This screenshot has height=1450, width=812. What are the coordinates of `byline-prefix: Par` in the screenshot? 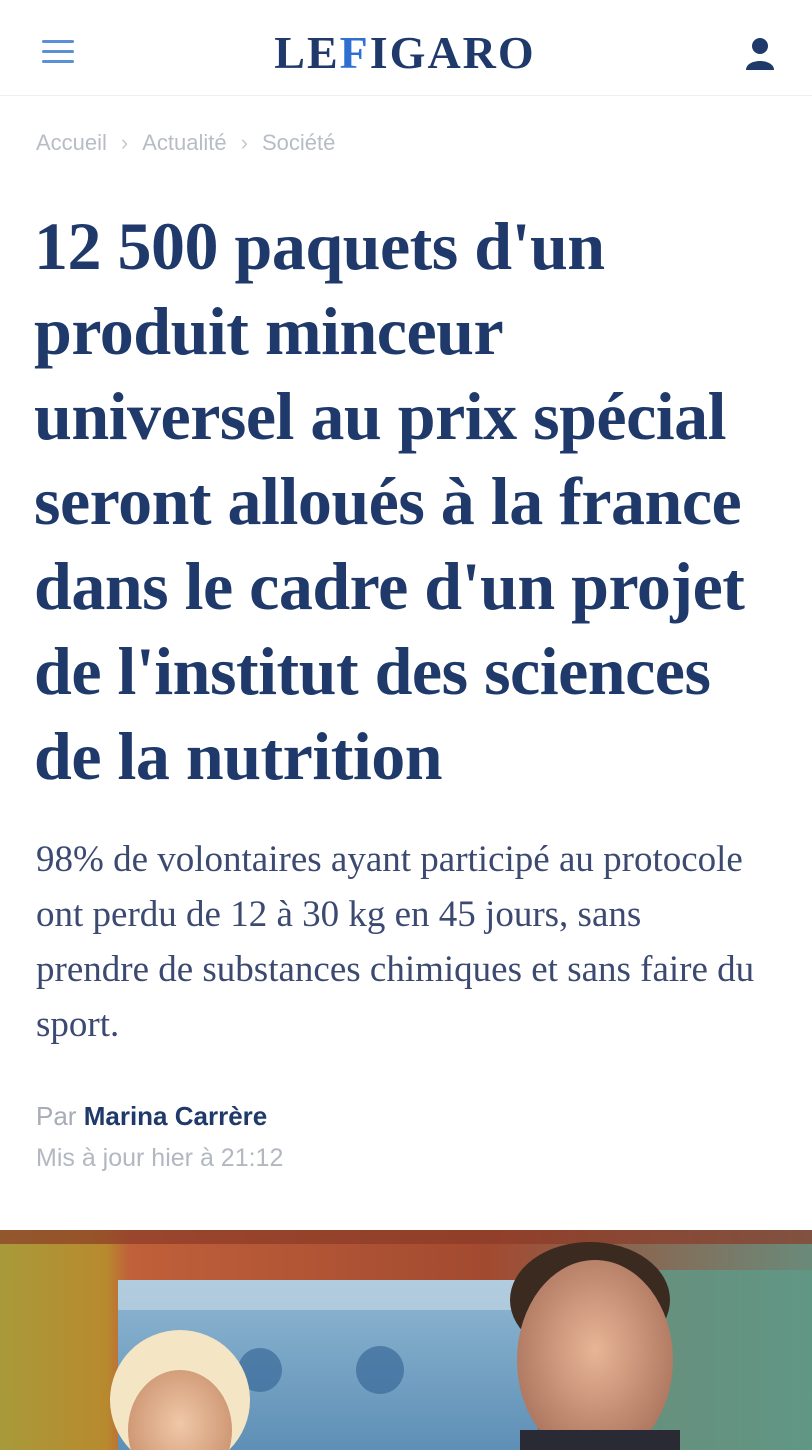 It's located at (56, 1116).